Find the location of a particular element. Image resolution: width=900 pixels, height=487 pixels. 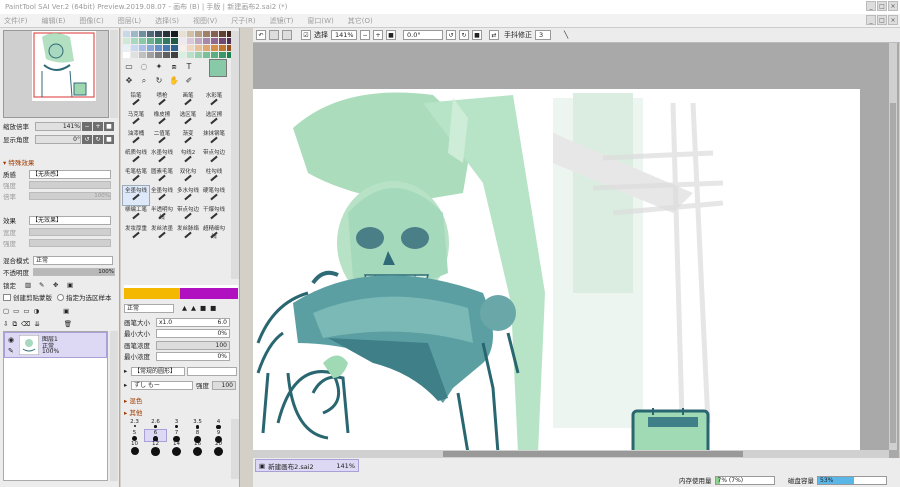

brush-tool-15: 带点勾边 is located at coordinates (214, 157).